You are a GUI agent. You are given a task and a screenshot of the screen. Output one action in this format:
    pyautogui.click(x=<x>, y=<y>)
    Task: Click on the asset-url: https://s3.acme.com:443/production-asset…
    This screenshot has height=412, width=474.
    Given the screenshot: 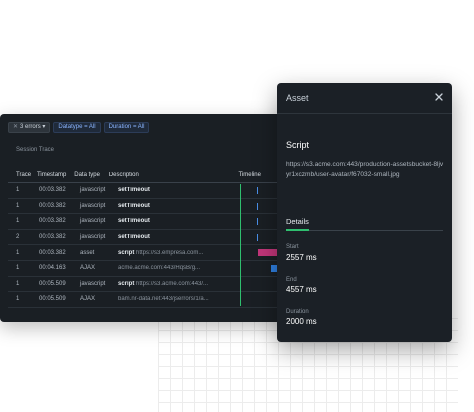 What is the action you would take?
    pyautogui.click(x=365, y=169)
    